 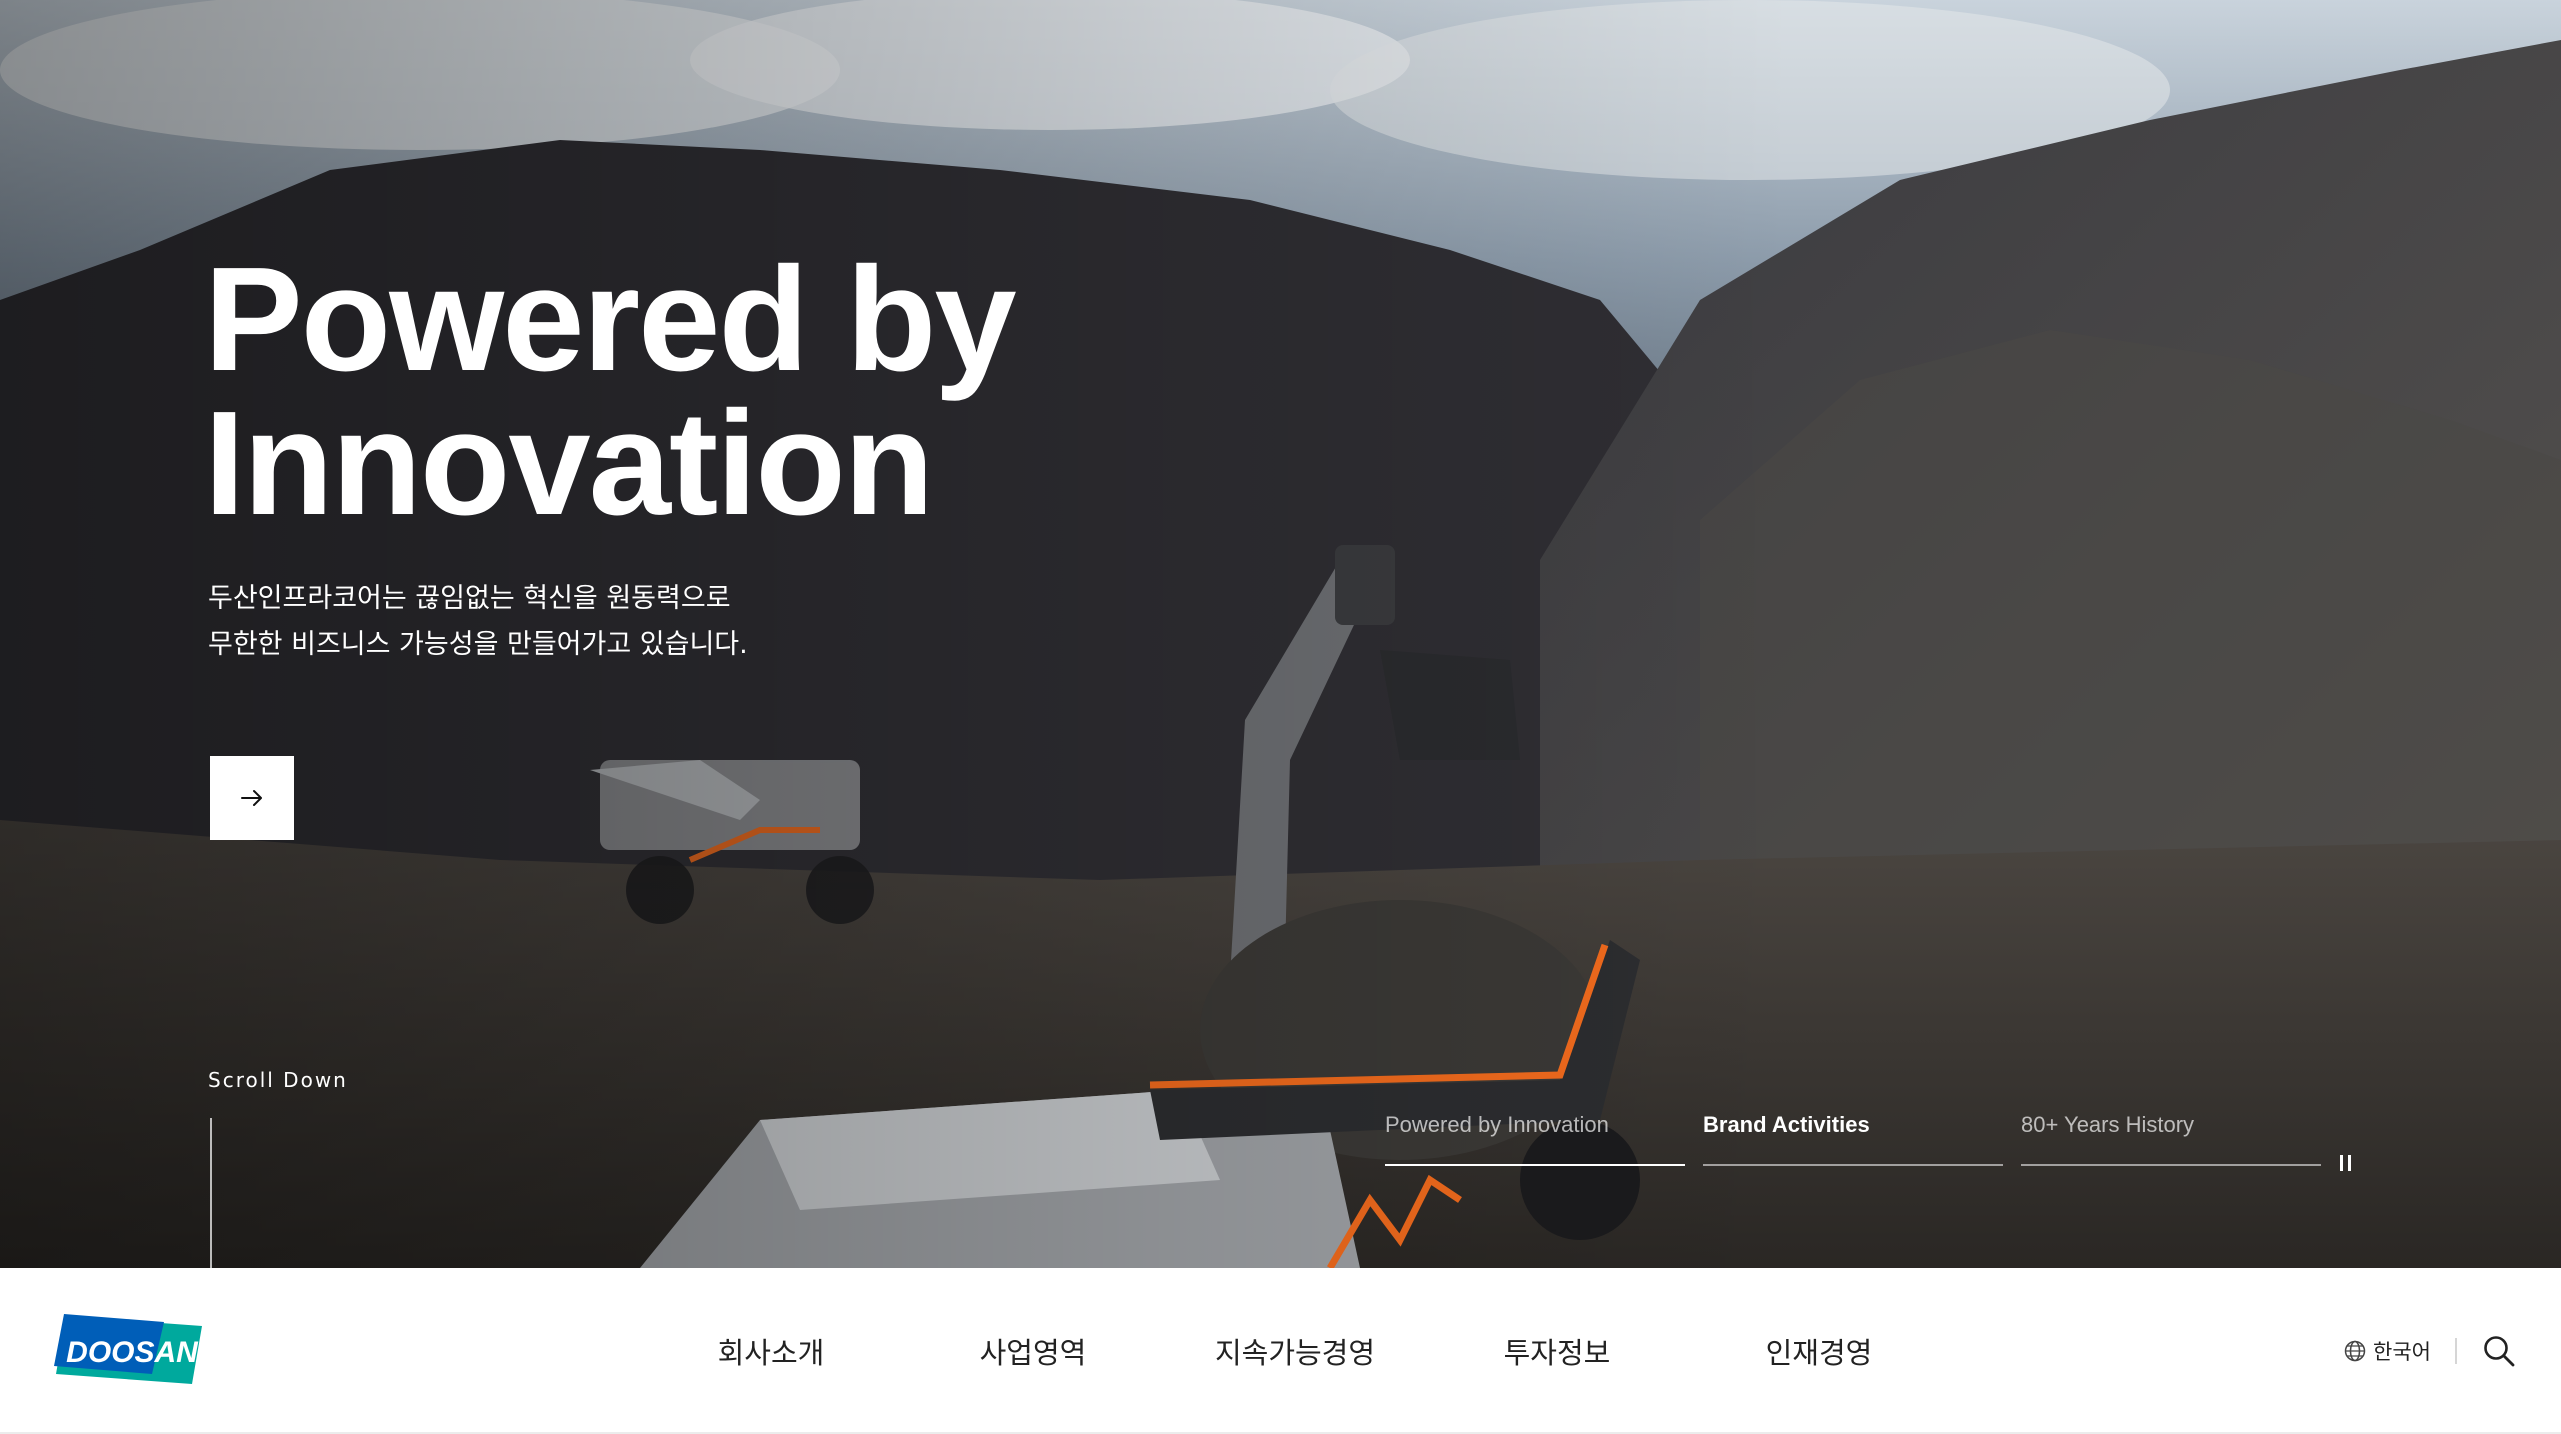 I want to click on nav-item-business: 사업영역, so click(x=1033, y=1351).